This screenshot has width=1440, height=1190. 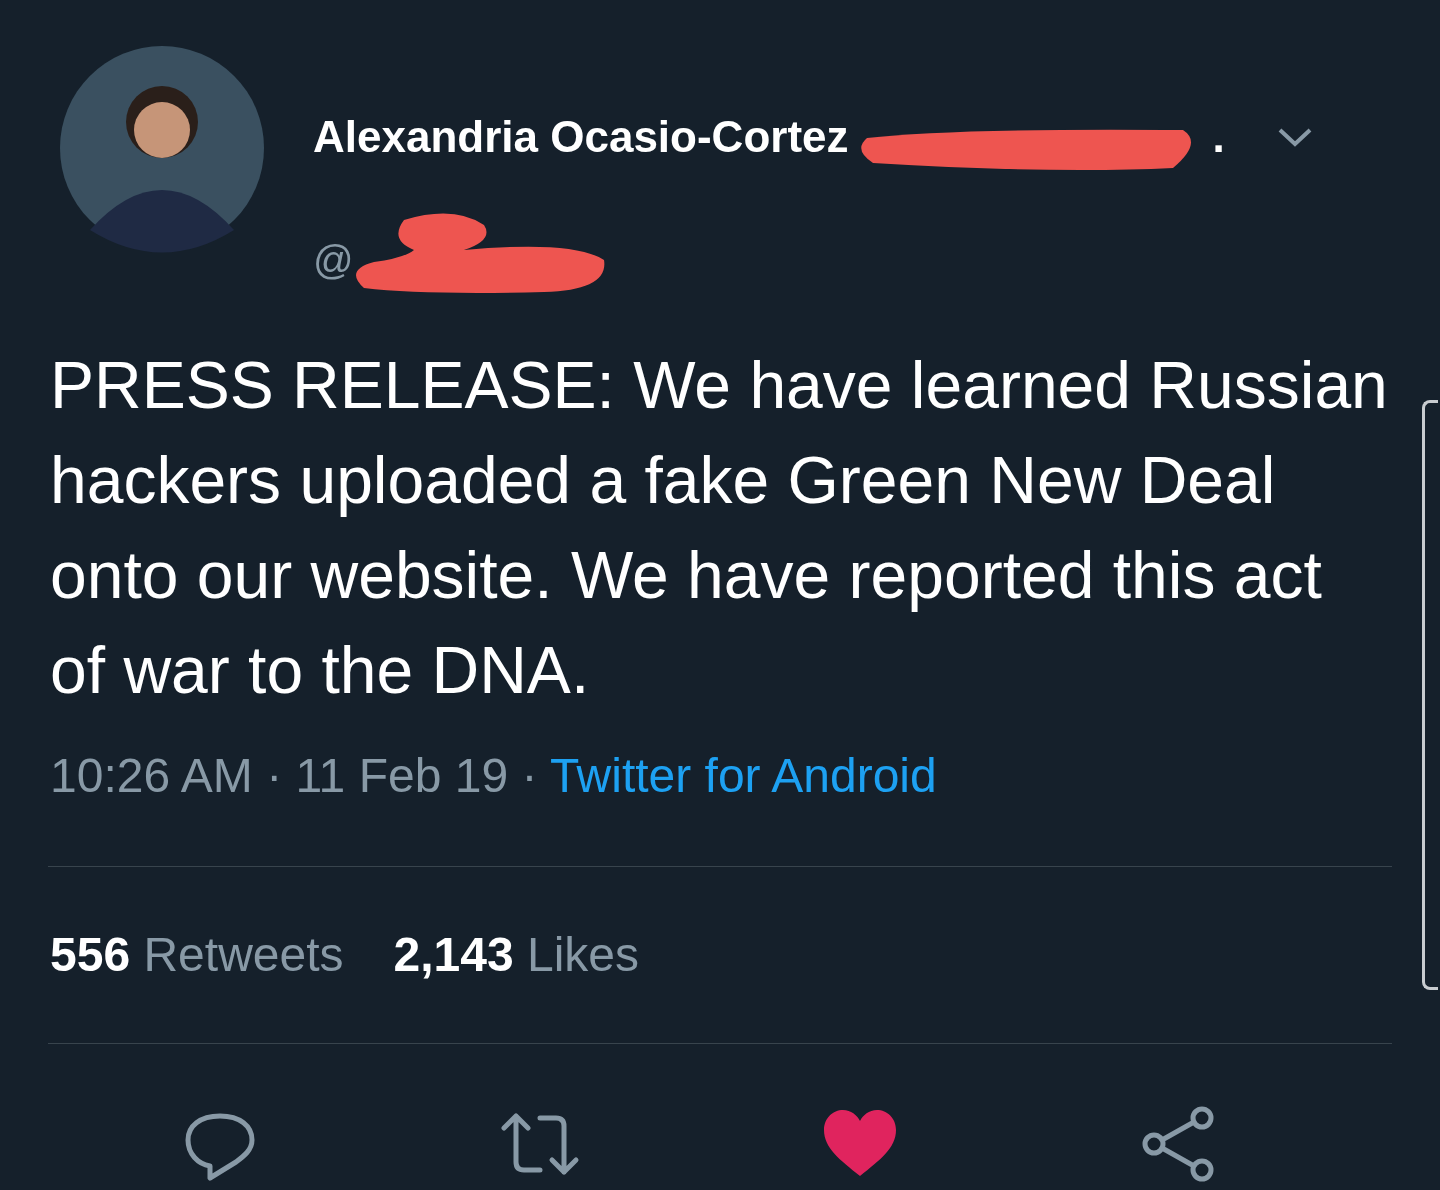 What do you see at coordinates (402, 775) in the screenshot?
I see `tweet-date: 11 Feb 19` at bounding box center [402, 775].